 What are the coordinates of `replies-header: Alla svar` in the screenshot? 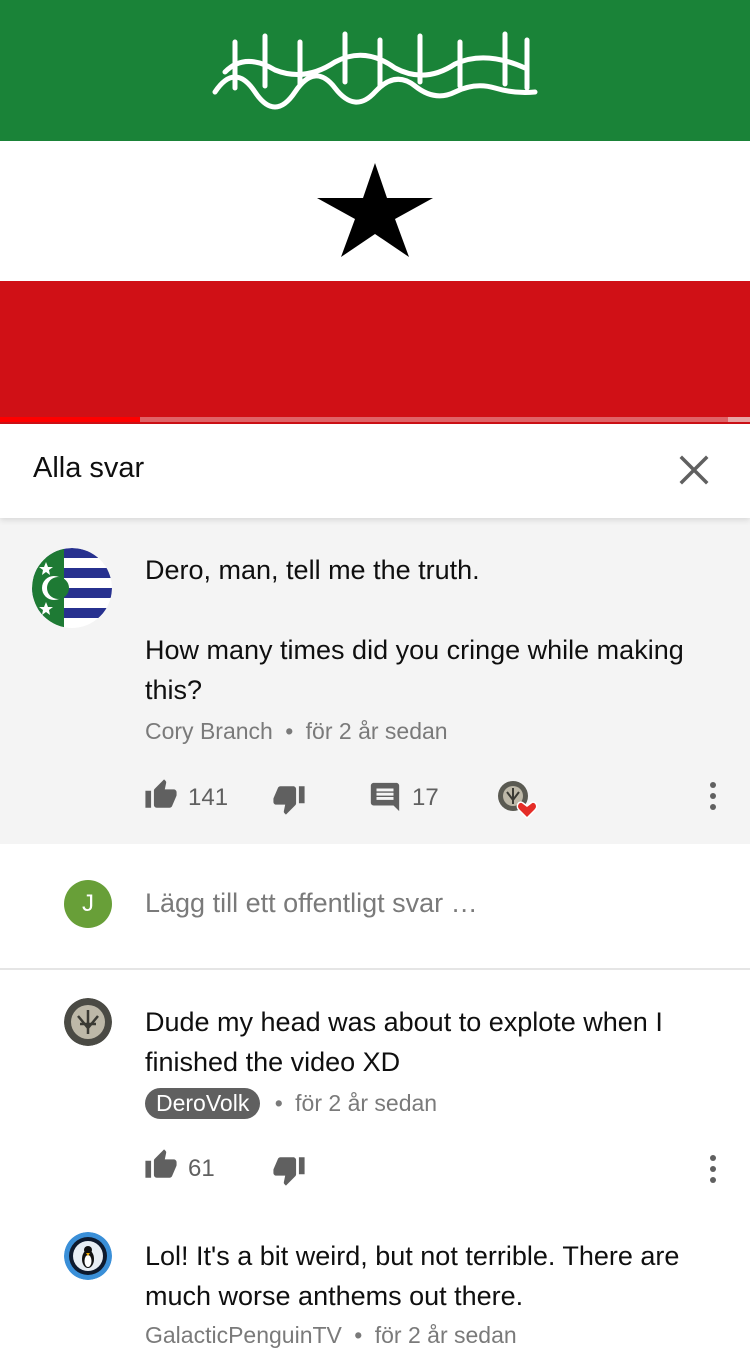 It's located at (375, 471).